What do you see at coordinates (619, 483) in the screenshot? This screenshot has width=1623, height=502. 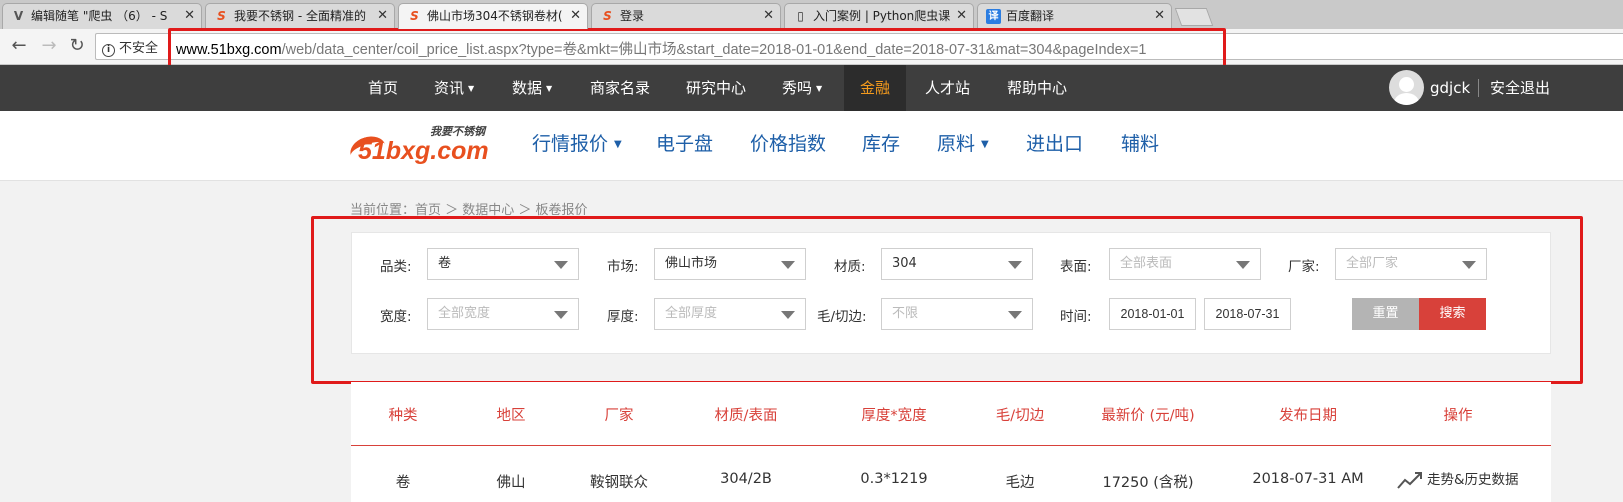 I see `cell-manufacturer: 鞍钢联众` at bounding box center [619, 483].